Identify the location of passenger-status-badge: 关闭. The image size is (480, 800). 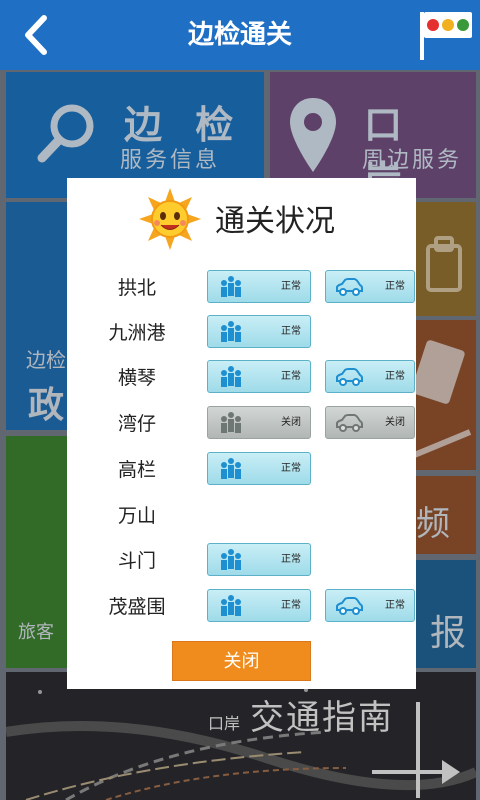
(259, 422).